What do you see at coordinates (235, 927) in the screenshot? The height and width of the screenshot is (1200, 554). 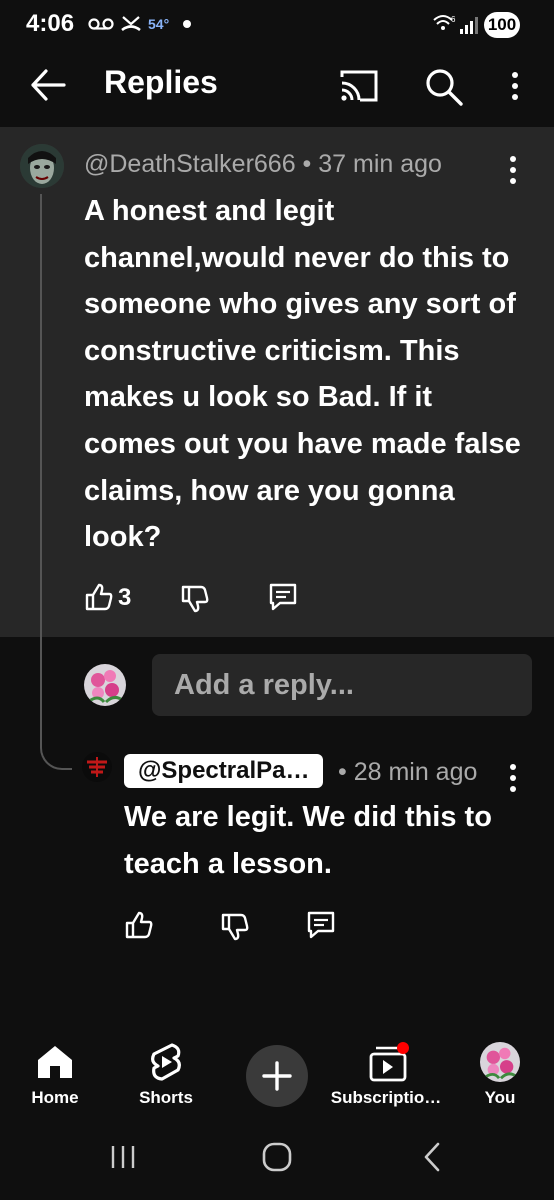 I see `reply-dislike-icon` at bounding box center [235, 927].